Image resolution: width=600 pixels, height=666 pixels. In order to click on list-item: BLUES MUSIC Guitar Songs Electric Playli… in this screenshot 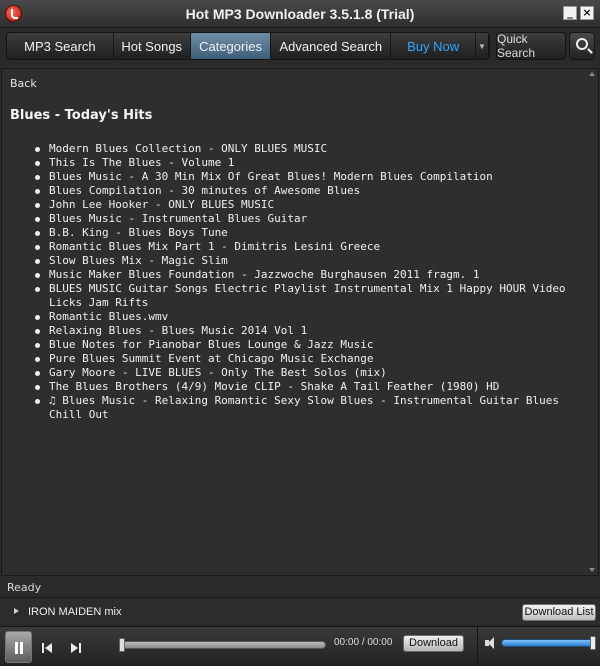, I will do `click(307, 296)`.